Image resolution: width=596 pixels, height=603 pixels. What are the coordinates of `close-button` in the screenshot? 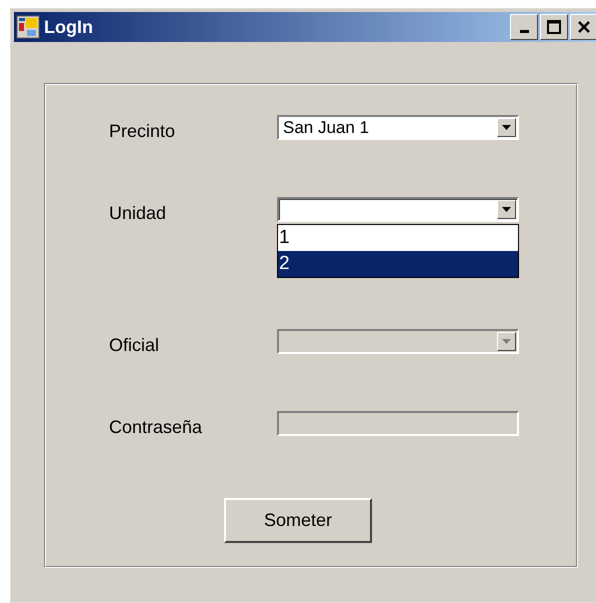 It's located at (583, 27).